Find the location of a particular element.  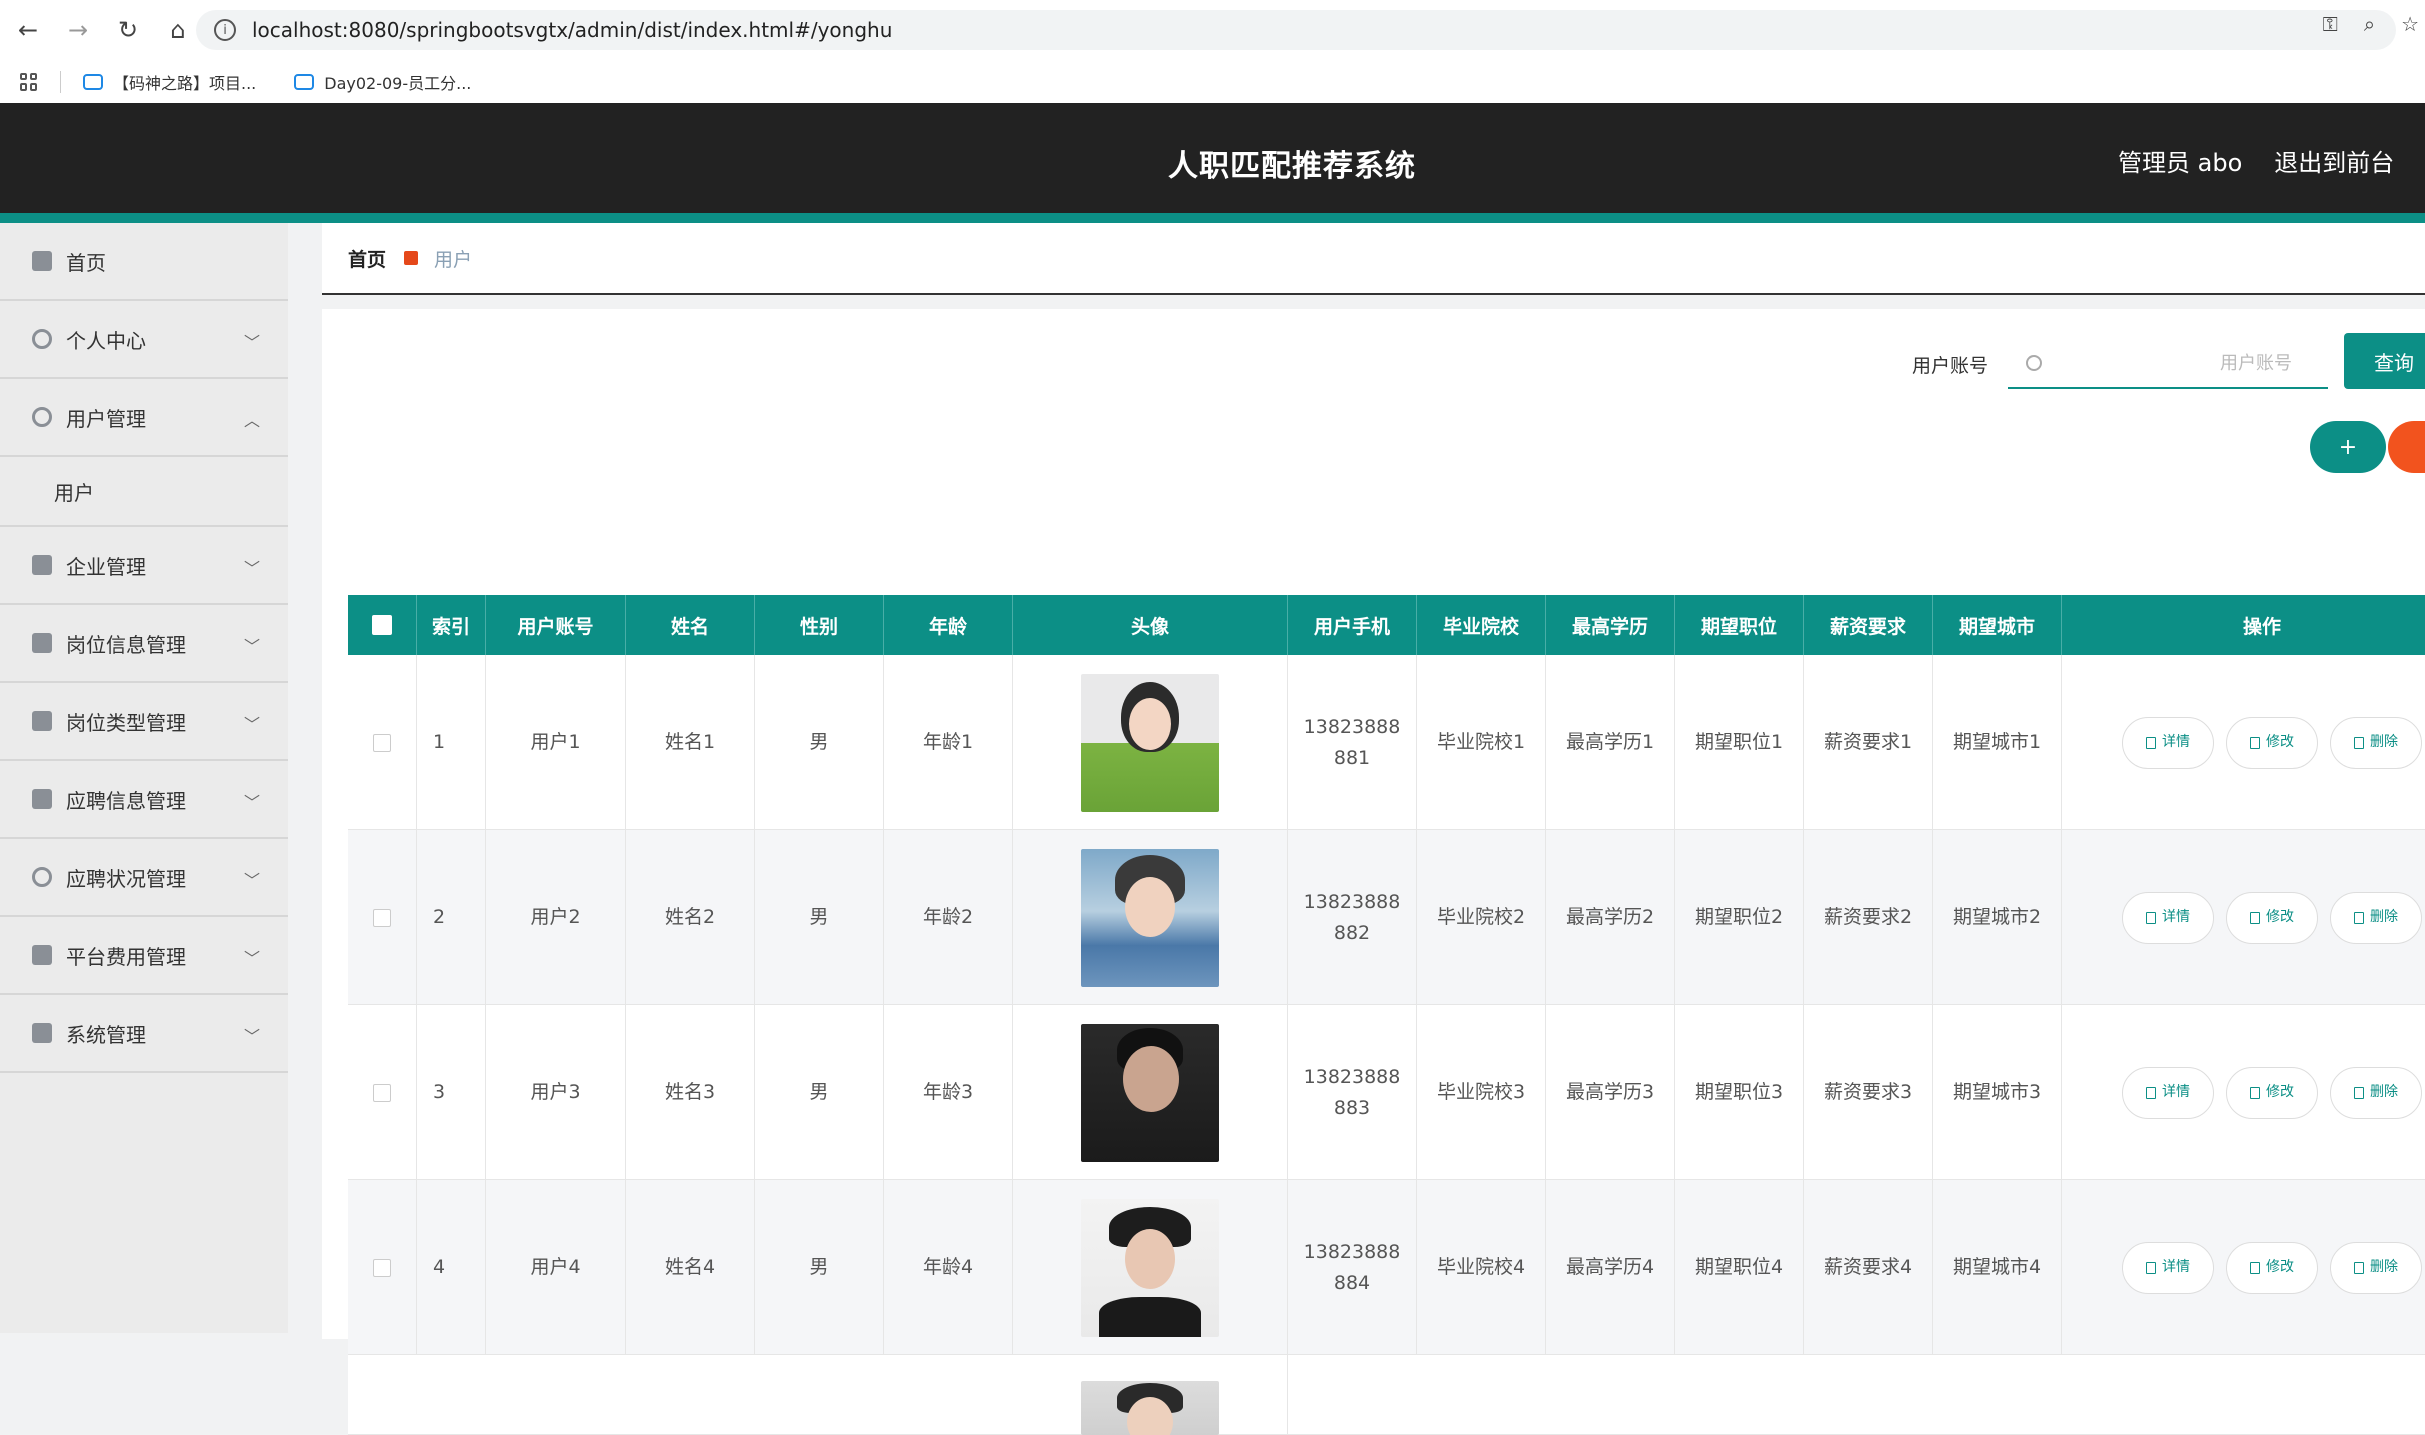

sidebar-item-application-status: 应聘状况管理 ﹀ is located at coordinates (144, 878).